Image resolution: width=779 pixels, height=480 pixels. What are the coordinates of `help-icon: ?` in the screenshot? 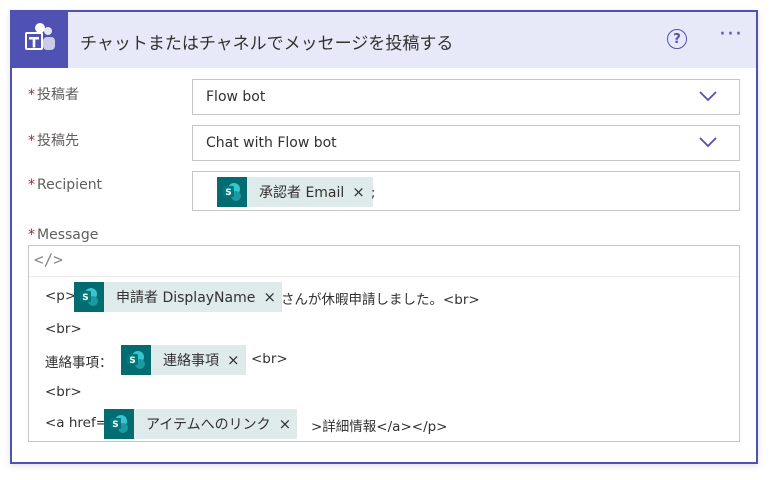 It's located at (677, 39).